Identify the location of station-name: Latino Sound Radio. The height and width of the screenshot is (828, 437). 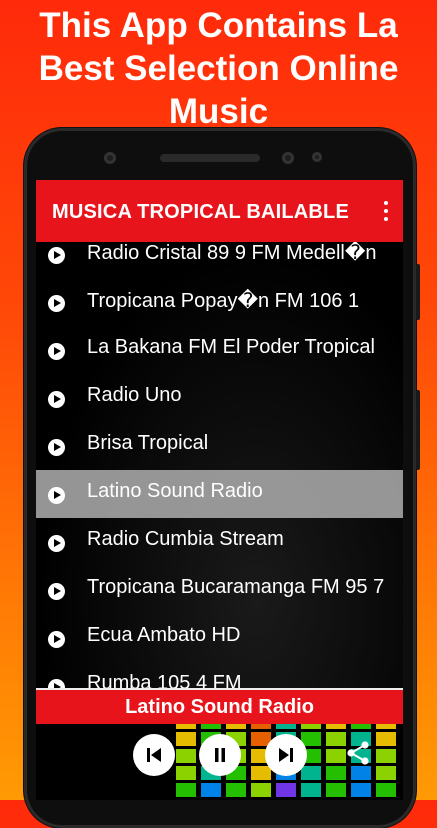
(175, 491).